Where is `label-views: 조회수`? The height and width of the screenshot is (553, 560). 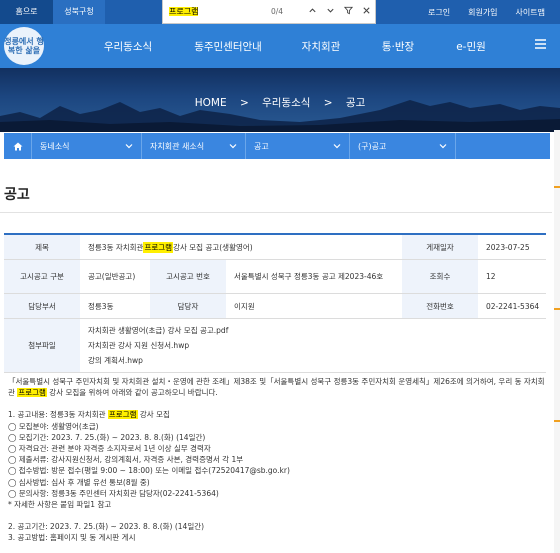
label-views: 조회수 is located at coordinates (440, 276).